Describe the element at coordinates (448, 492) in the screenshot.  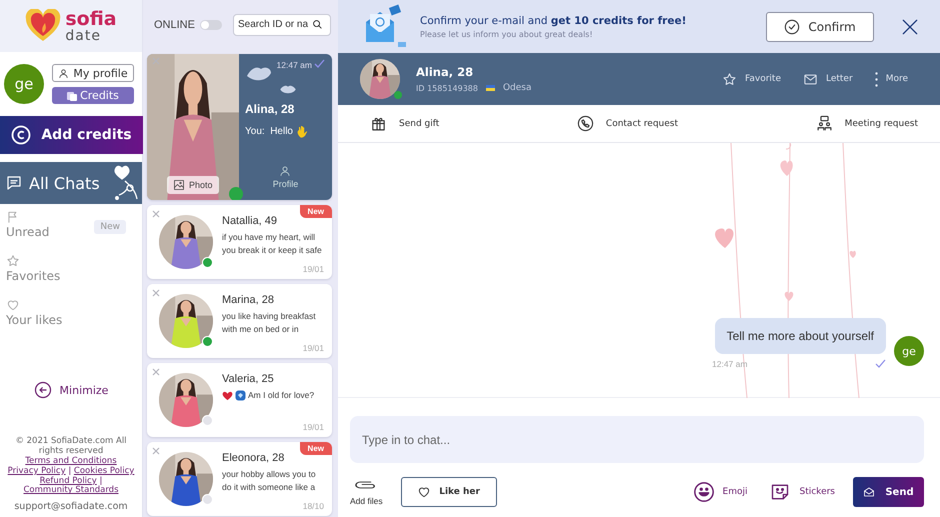
I see `like-button: Like her` at that location.